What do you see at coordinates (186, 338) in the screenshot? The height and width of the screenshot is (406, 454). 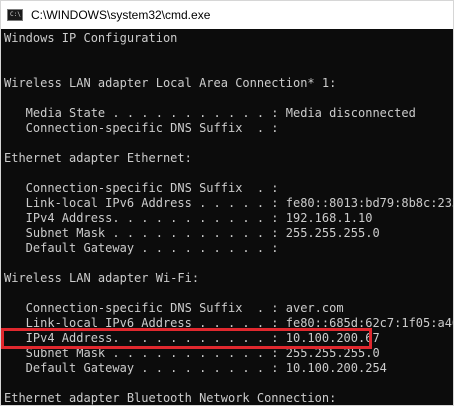 I see `ipv4-highlight-box` at bounding box center [186, 338].